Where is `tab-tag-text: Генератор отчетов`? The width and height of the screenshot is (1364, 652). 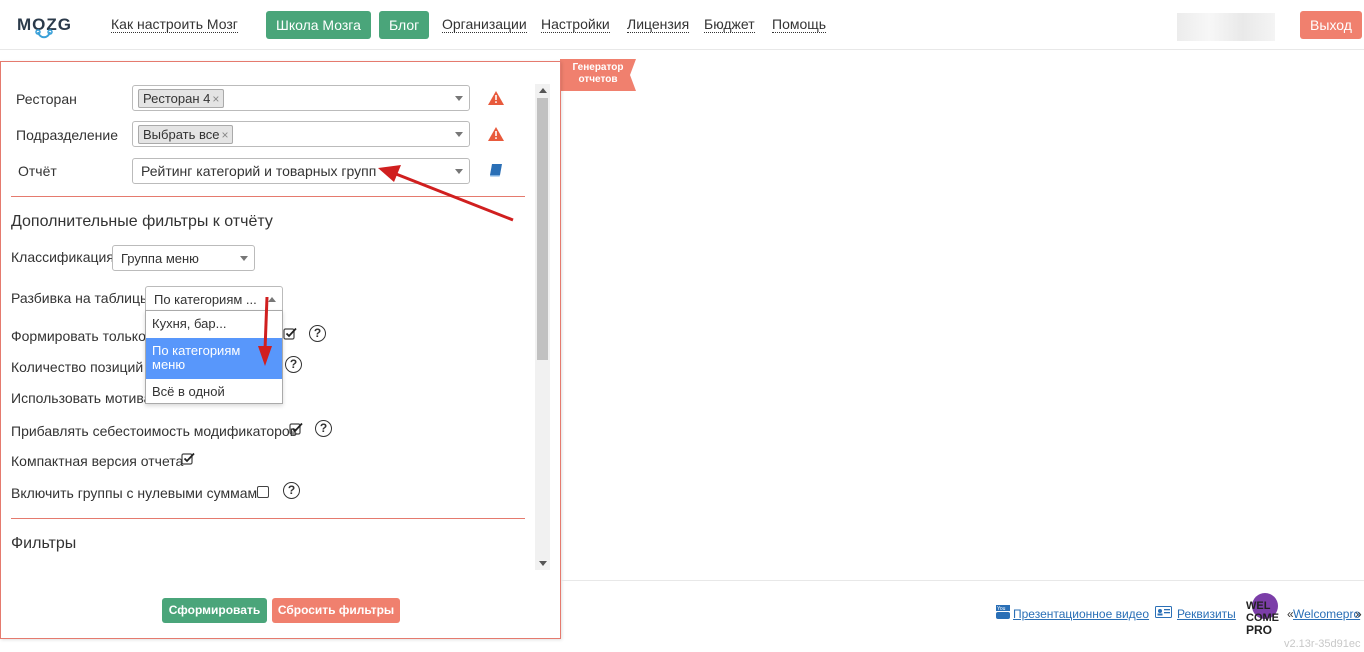 tab-tag-text: Генератор отчетов is located at coordinates (598, 74).